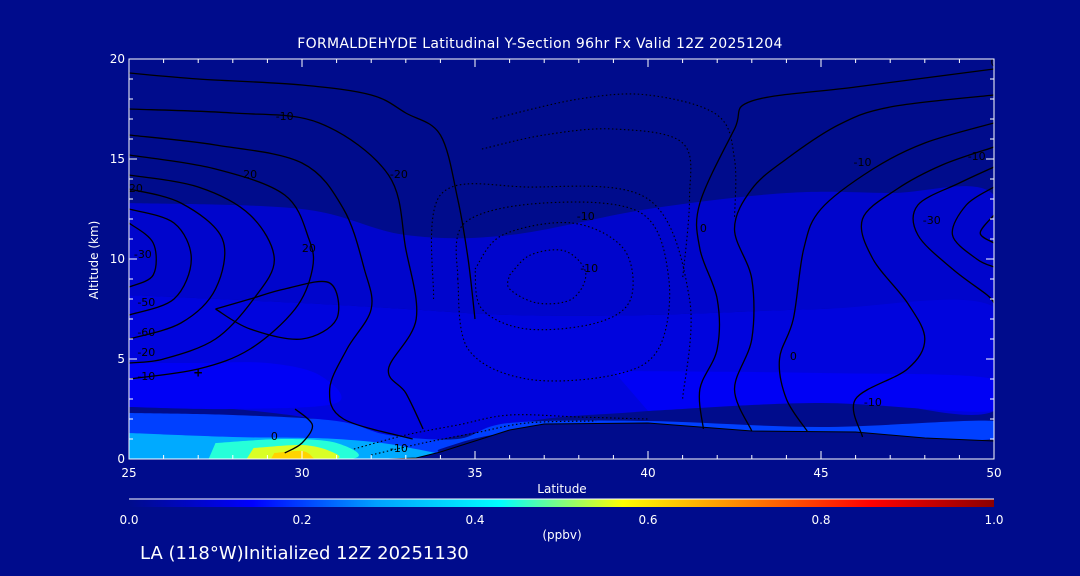  I want to click on contour-label-11: -10, so click(399, 448).